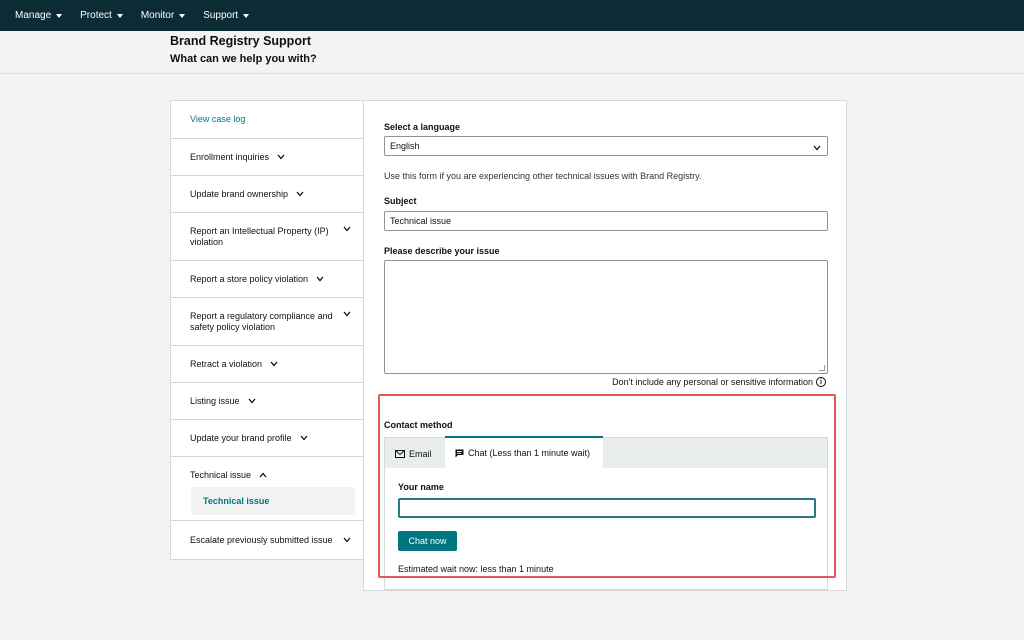  What do you see at coordinates (606, 317) in the screenshot?
I see `describe-issue-textarea` at bounding box center [606, 317].